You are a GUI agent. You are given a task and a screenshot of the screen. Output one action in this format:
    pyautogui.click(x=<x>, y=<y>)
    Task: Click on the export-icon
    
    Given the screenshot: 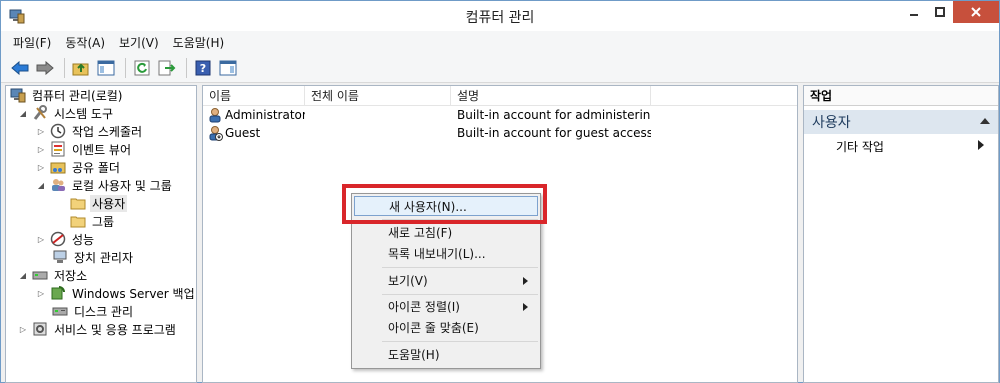 What is the action you would take?
    pyautogui.click(x=167, y=67)
    